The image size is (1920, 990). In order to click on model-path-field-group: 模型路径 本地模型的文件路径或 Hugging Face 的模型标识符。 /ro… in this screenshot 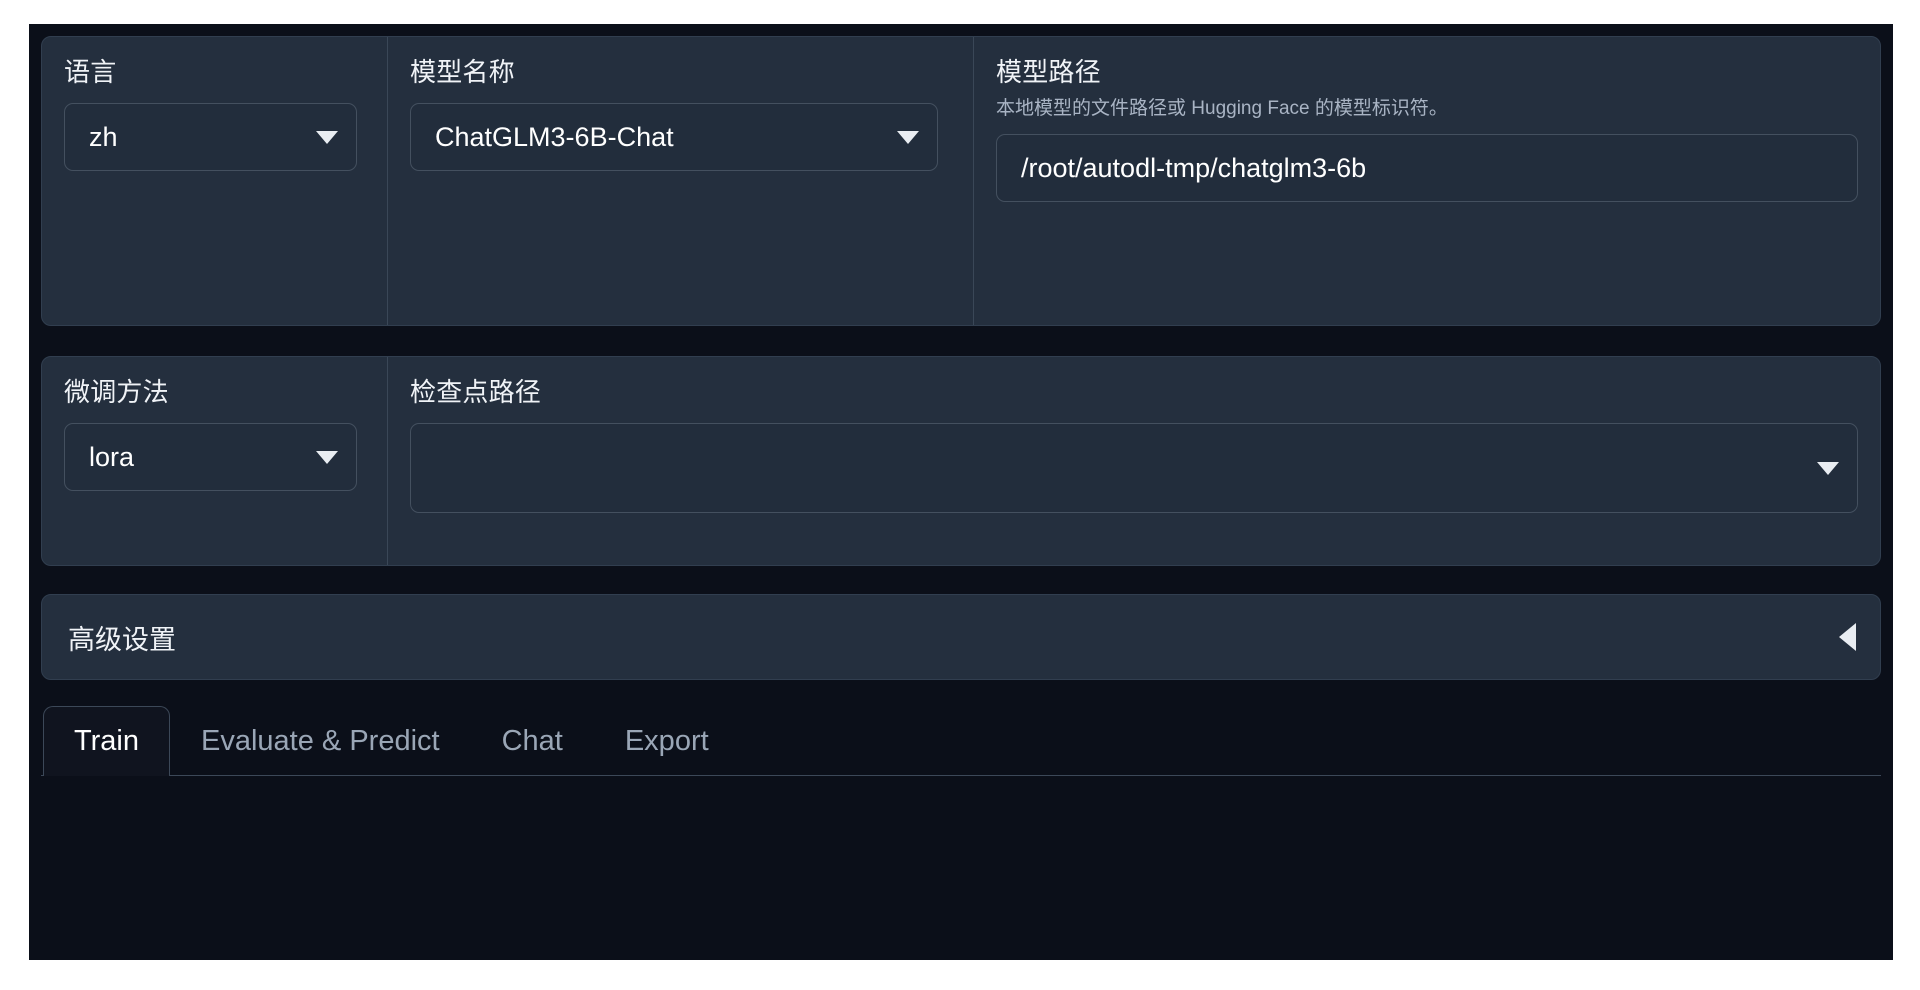, I will do `click(1426, 181)`.